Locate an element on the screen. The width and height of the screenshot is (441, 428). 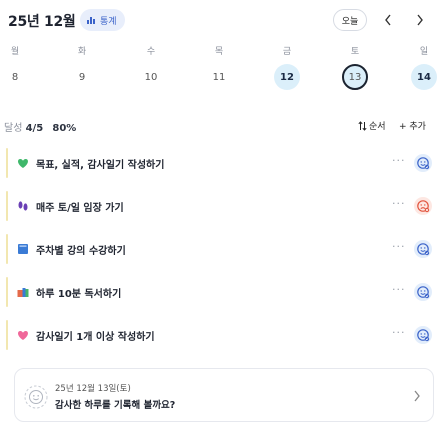
task-item: 주차별 강의 수강하기 ··· is located at coordinates (222, 249).